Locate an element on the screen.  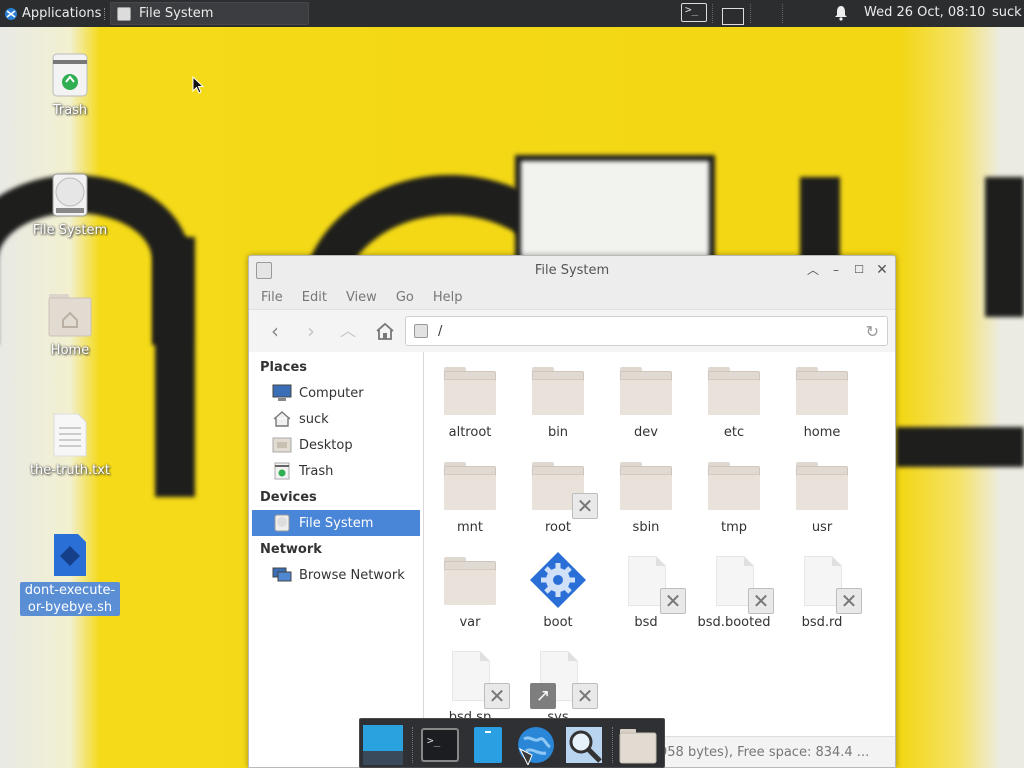
sidebar-item-label: Browse Network is located at coordinates (352, 575).